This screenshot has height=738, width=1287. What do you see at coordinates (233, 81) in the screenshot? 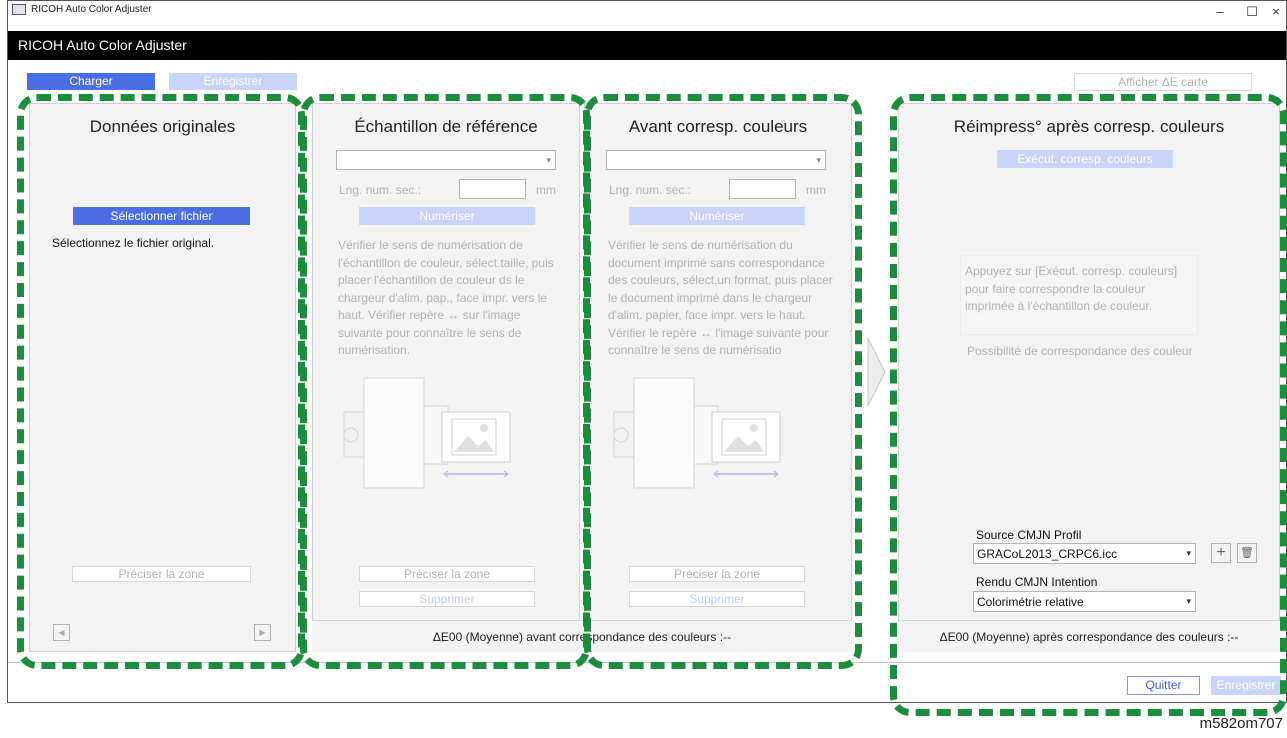
I see `enregistrer-tab-button: Enregistrer` at bounding box center [233, 81].